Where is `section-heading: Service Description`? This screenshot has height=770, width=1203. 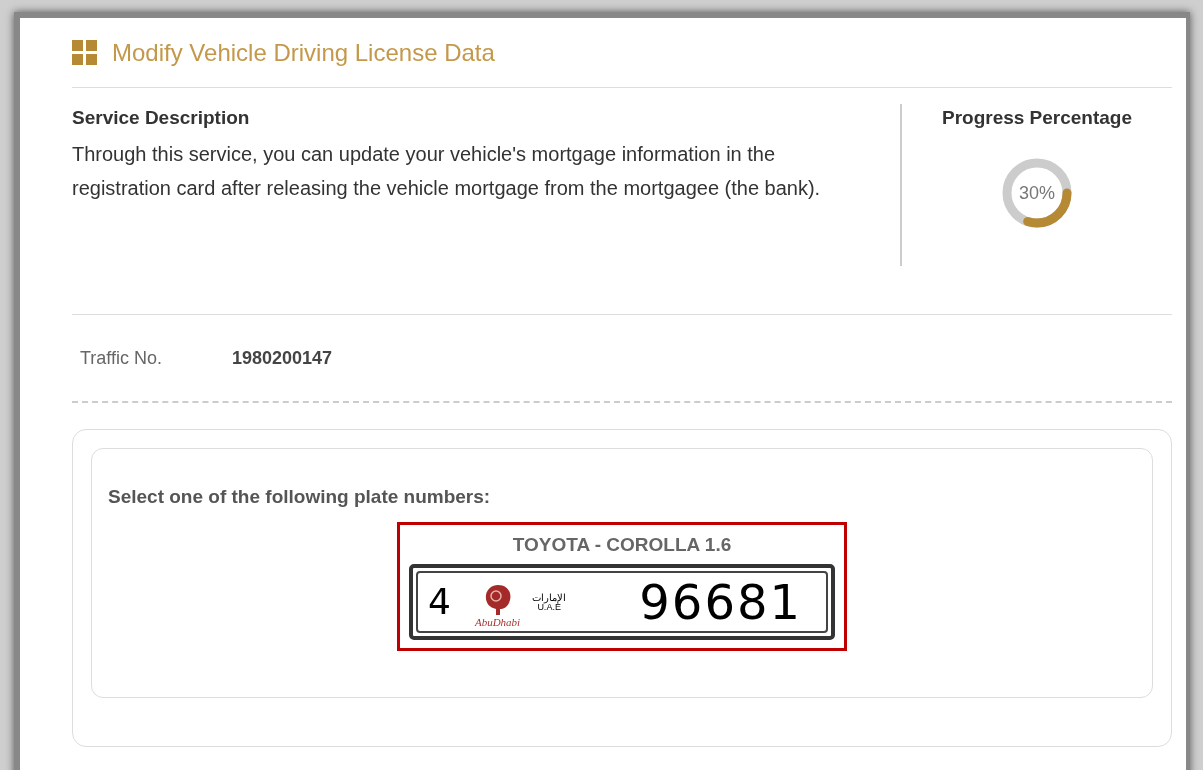
section-heading: Service Description is located at coordinates (161, 118).